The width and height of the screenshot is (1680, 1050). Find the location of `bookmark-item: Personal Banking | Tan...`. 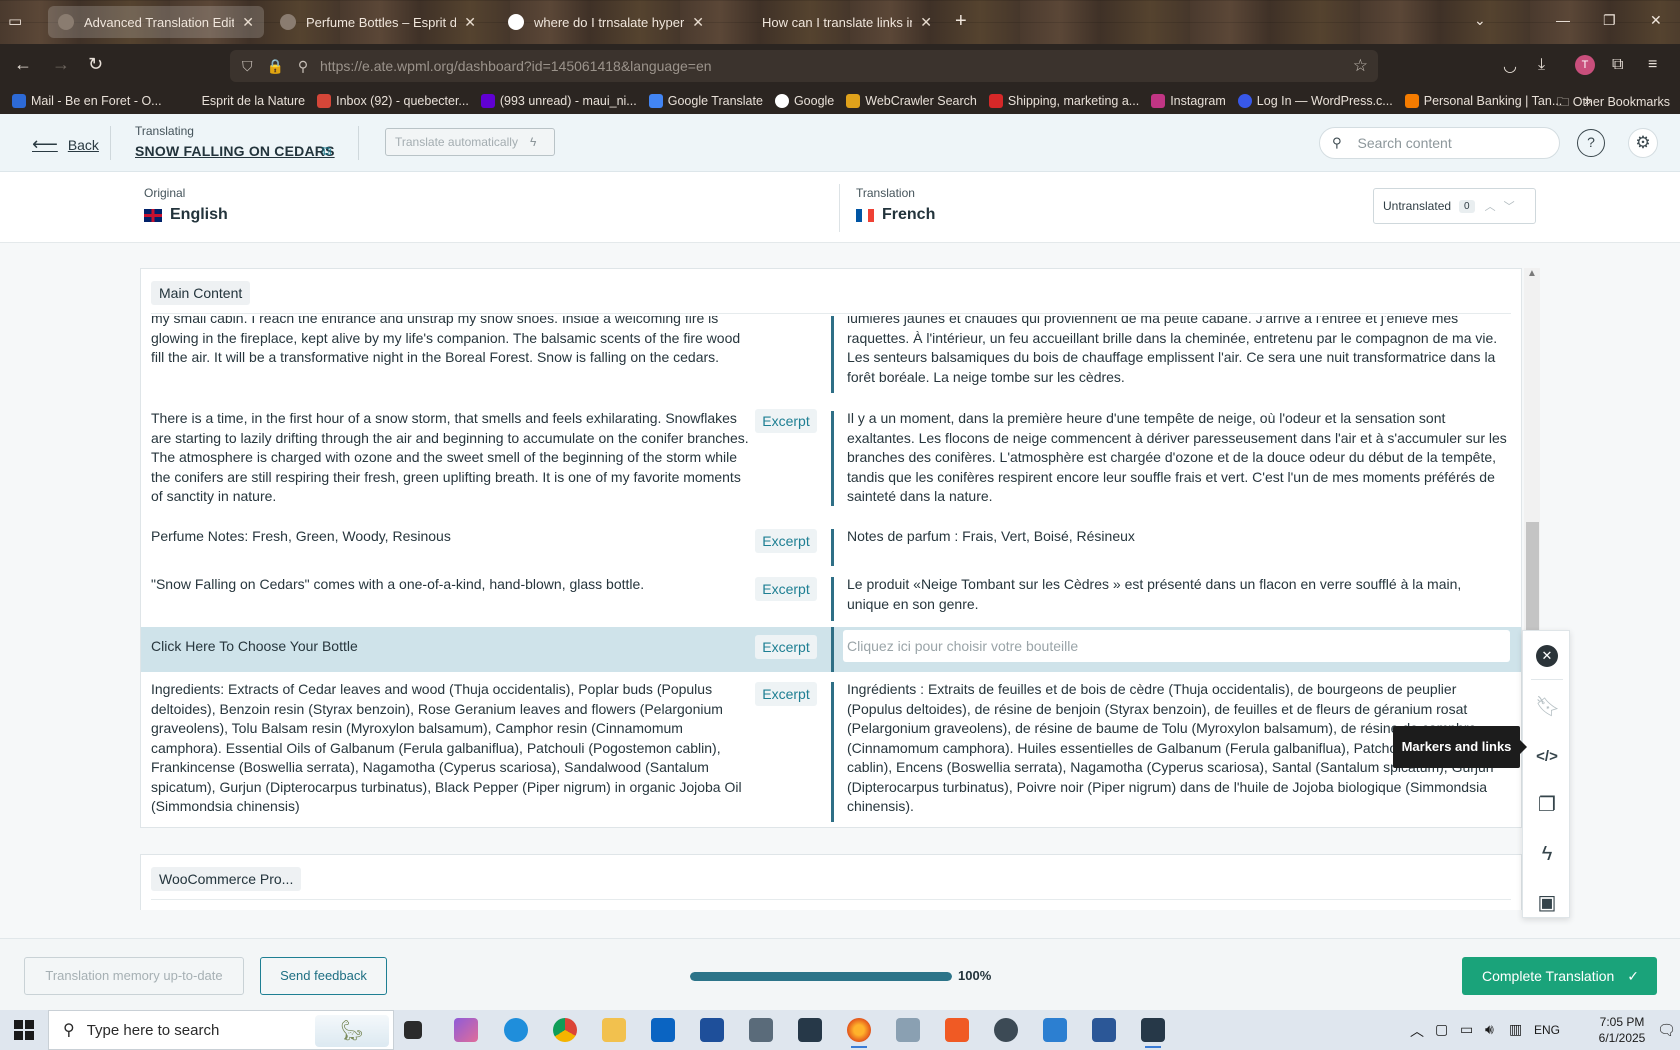

bookmark-item: Personal Banking | Tan... is located at coordinates (1483, 101).